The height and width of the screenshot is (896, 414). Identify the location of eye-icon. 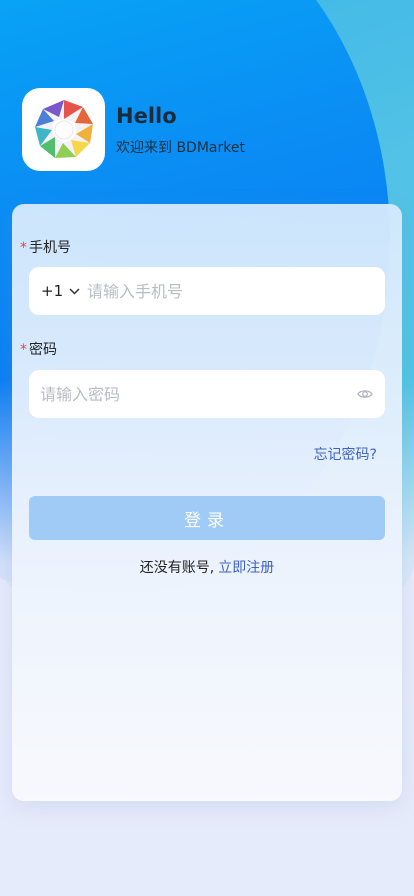
(365, 394).